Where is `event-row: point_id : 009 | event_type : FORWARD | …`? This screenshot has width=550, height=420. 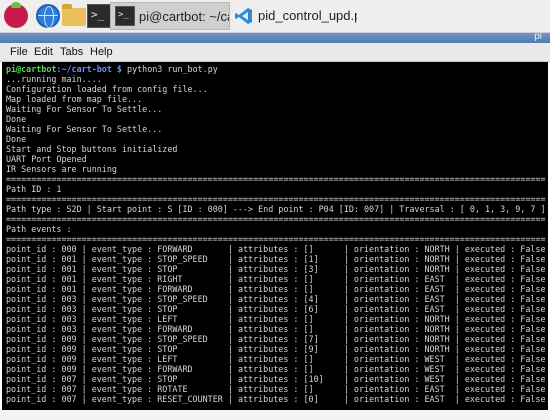 event-row: point_id : 009 | event_type : FORWARD | … is located at coordinates (276, 369).